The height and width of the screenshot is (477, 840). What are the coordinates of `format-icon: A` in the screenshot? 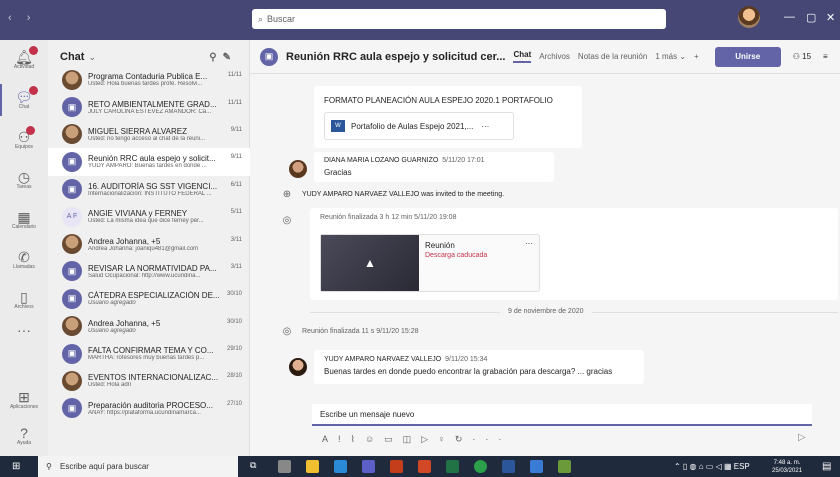 It's located at (330, 439).